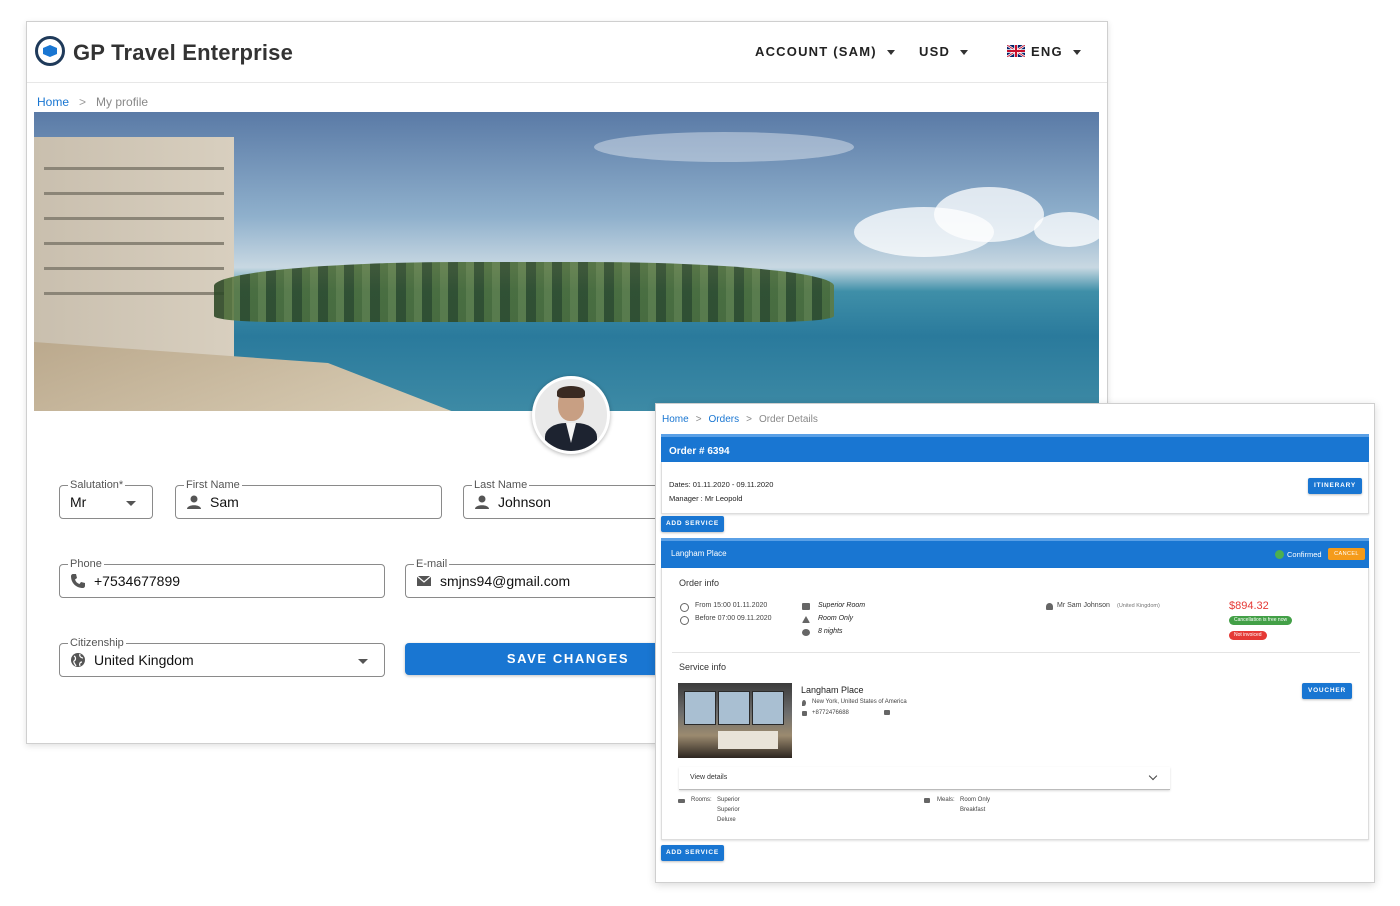  What do you see at coordinates (524, 502) in the screenshot?
I see `last-name-value: Johnson` at bounding box center [524, 502].